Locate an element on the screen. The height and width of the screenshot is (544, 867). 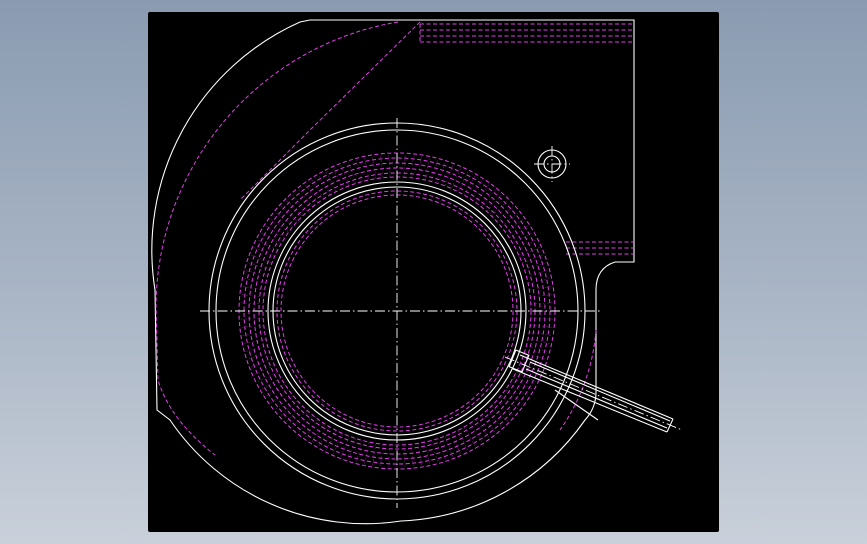
tube-edge-lower is located at coordinates (590, 400).